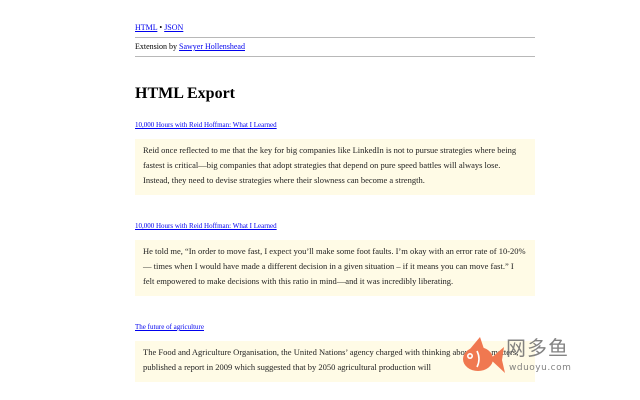  What do you see at coordinates (335, 28) in the screenshot?
I see `format-nav: HTML • JSON` at bounding box center [335, 28].